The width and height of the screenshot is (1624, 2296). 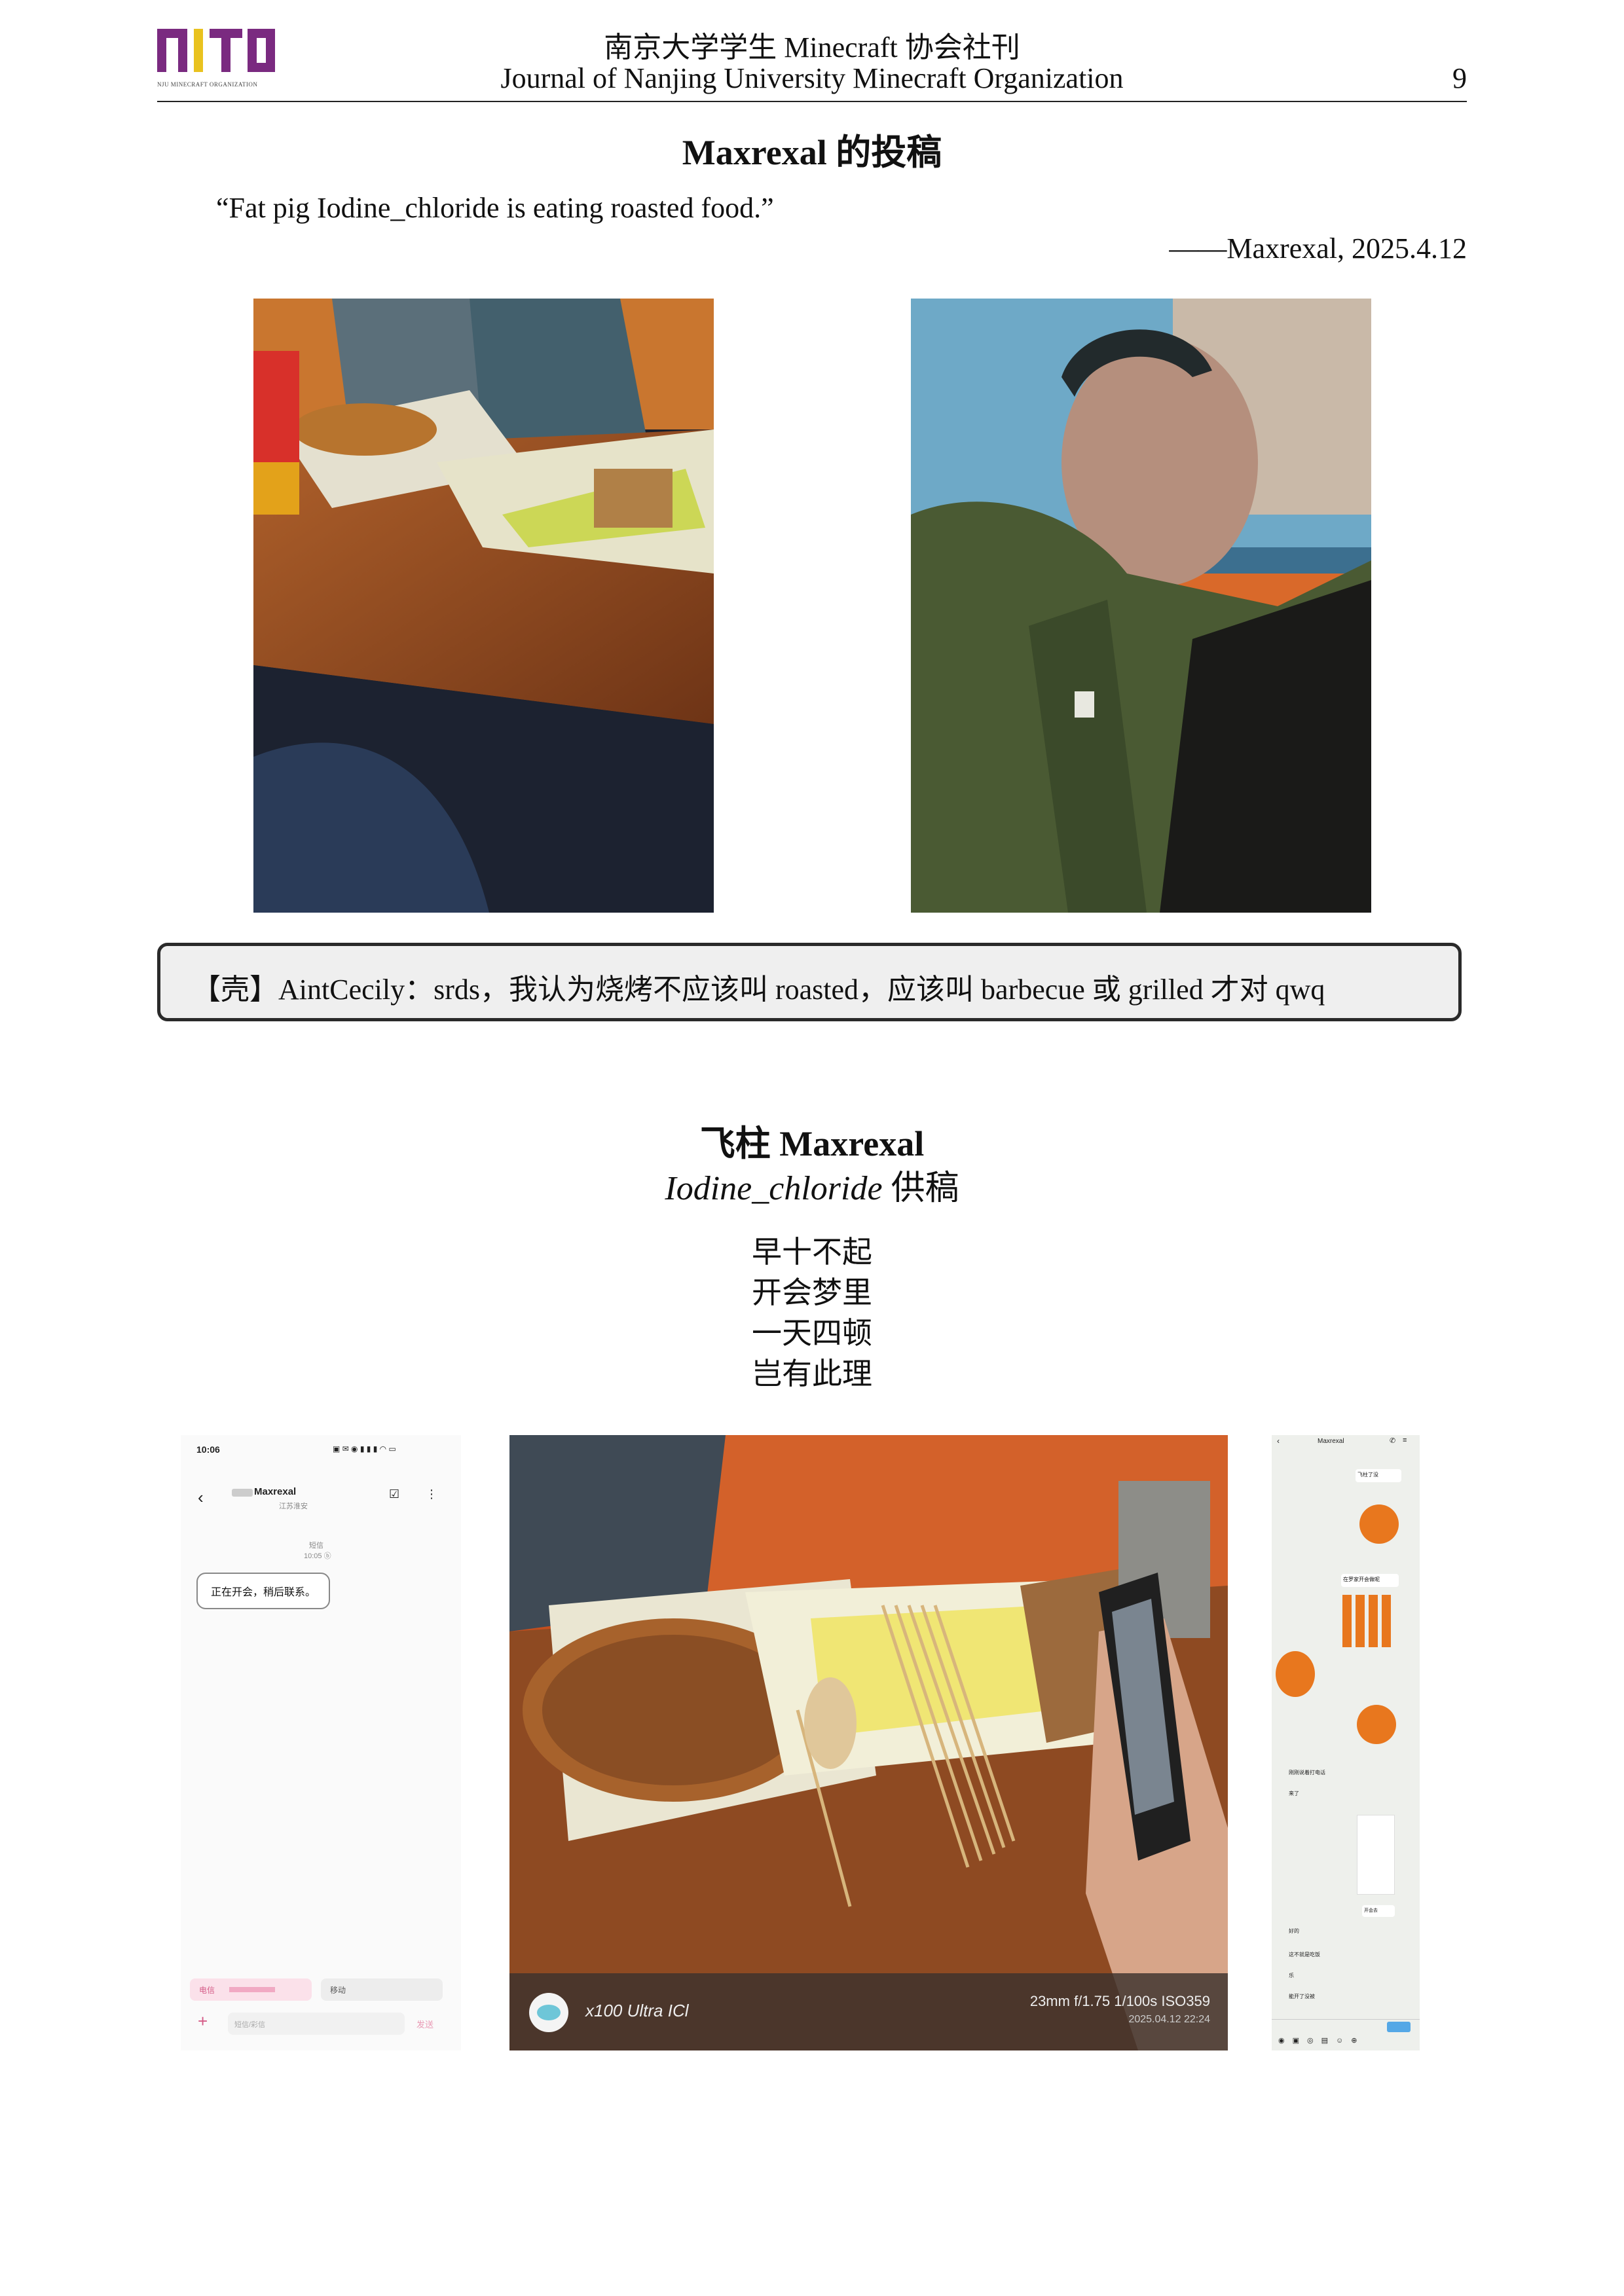 What do you see at coordinates (394, 1494) in the screenshot?
I see `checklist-icon: ☑` at bounding box center [394, 1494].